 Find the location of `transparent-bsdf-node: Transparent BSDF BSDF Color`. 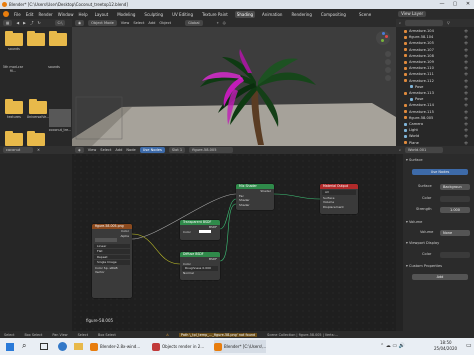

transparent-bsdf-node: Transparent BSDF BSDF Color is located at coordinates (200, 230).